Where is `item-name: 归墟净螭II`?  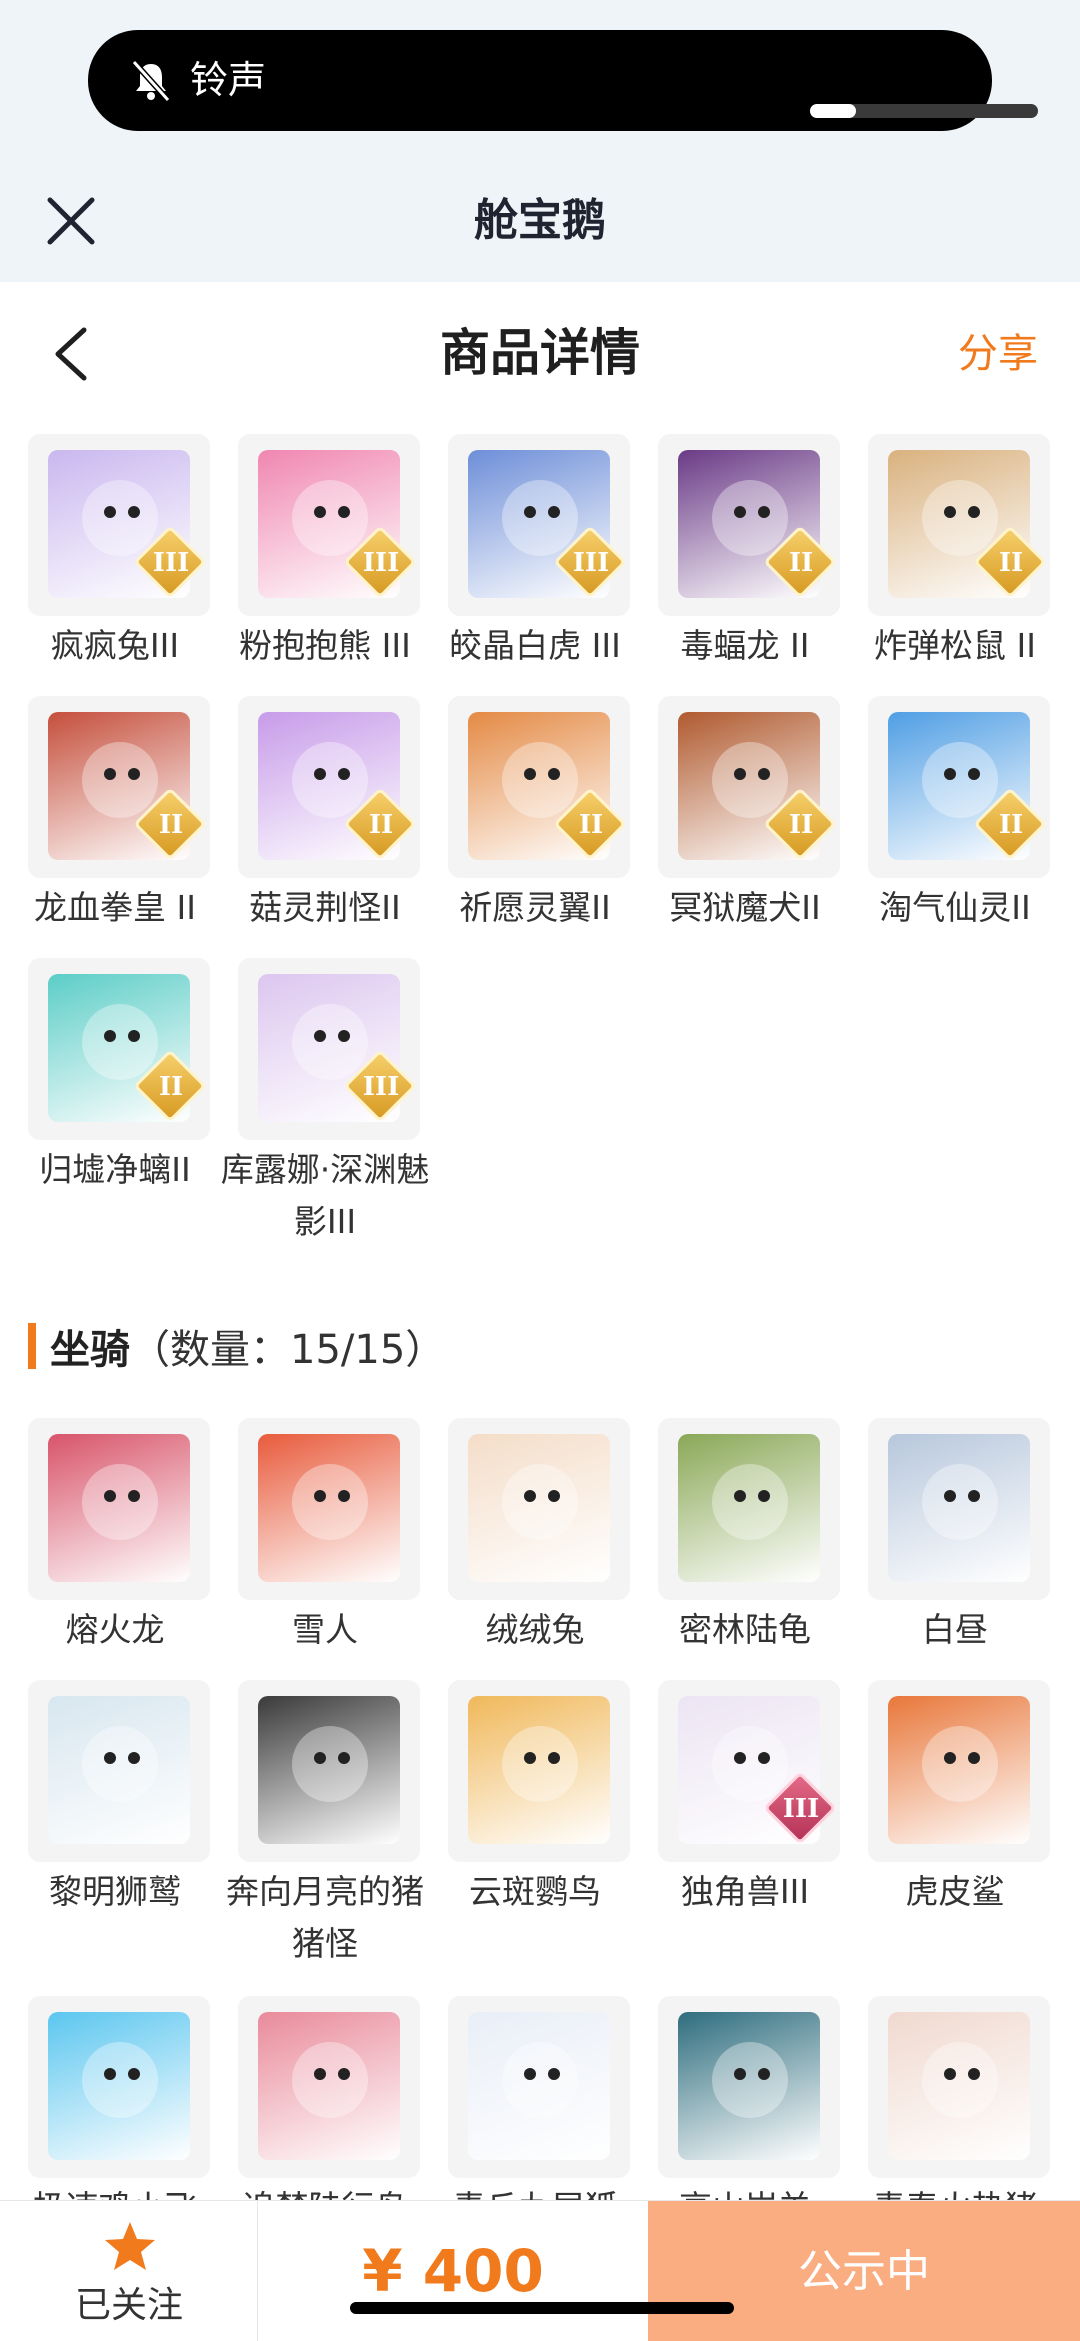 item-name: 归墟净螭II is located at coordinates (115, 1169).